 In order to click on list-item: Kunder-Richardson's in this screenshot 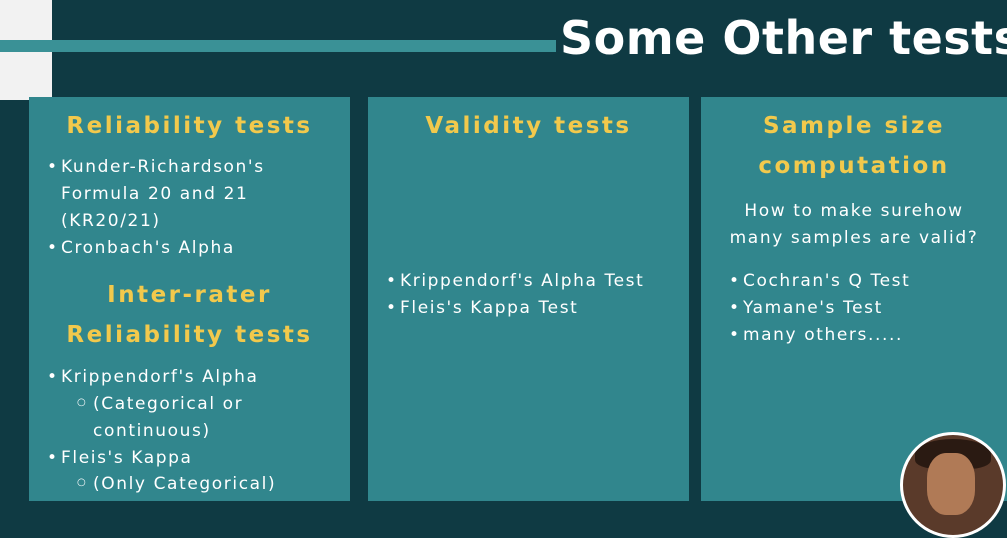, I will do `click(156, 167)`.